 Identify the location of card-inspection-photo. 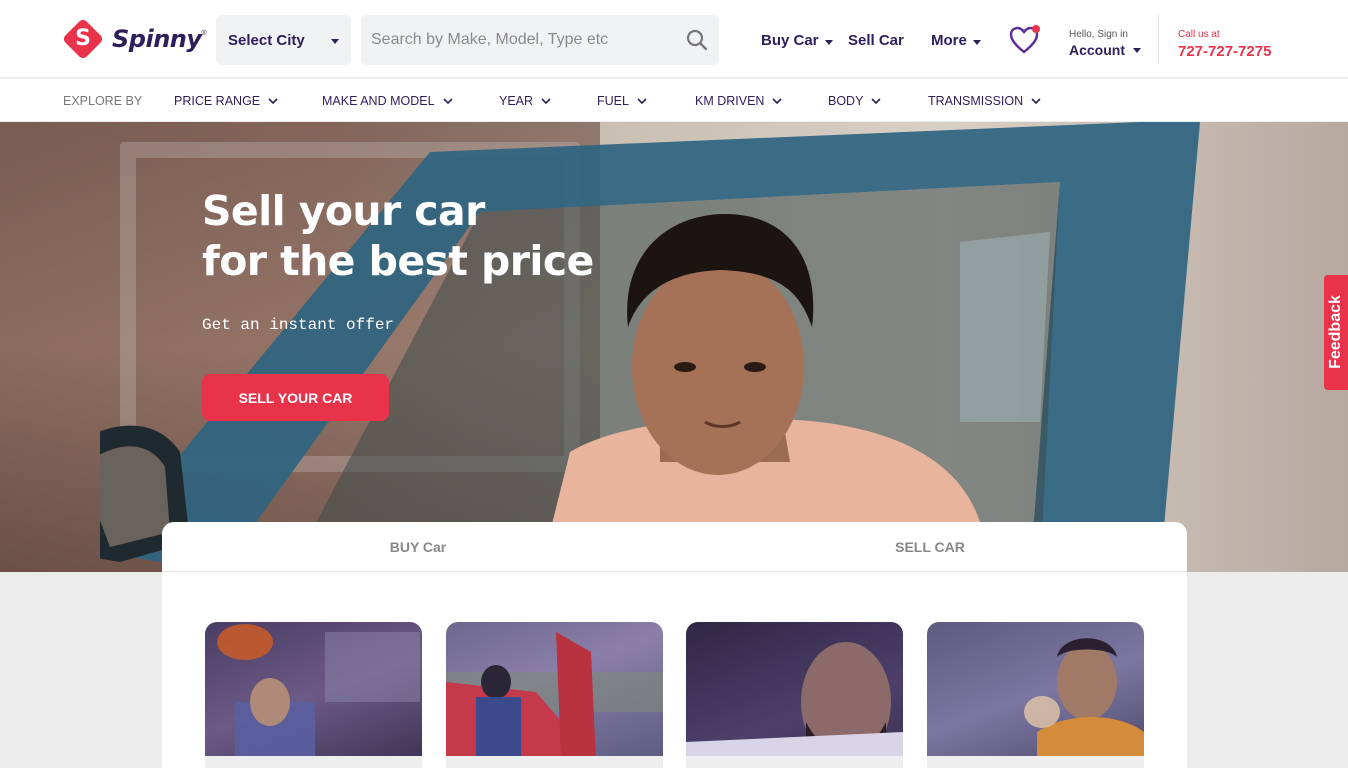
(318, 696).